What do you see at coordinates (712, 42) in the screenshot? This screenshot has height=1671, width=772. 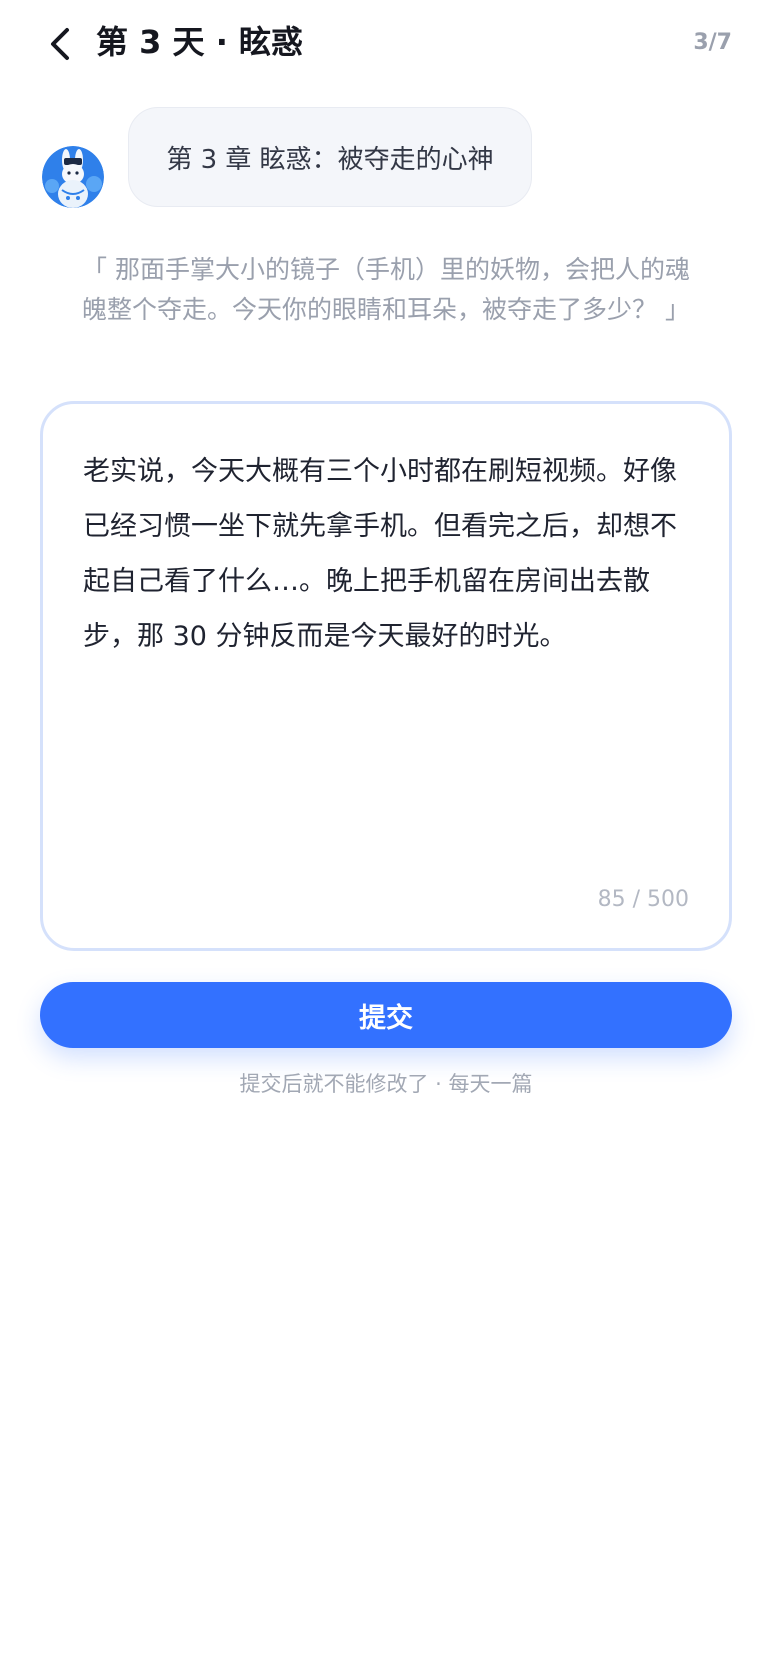 I see `progress-indicator: 3/7` at bounding box center [712, 42].